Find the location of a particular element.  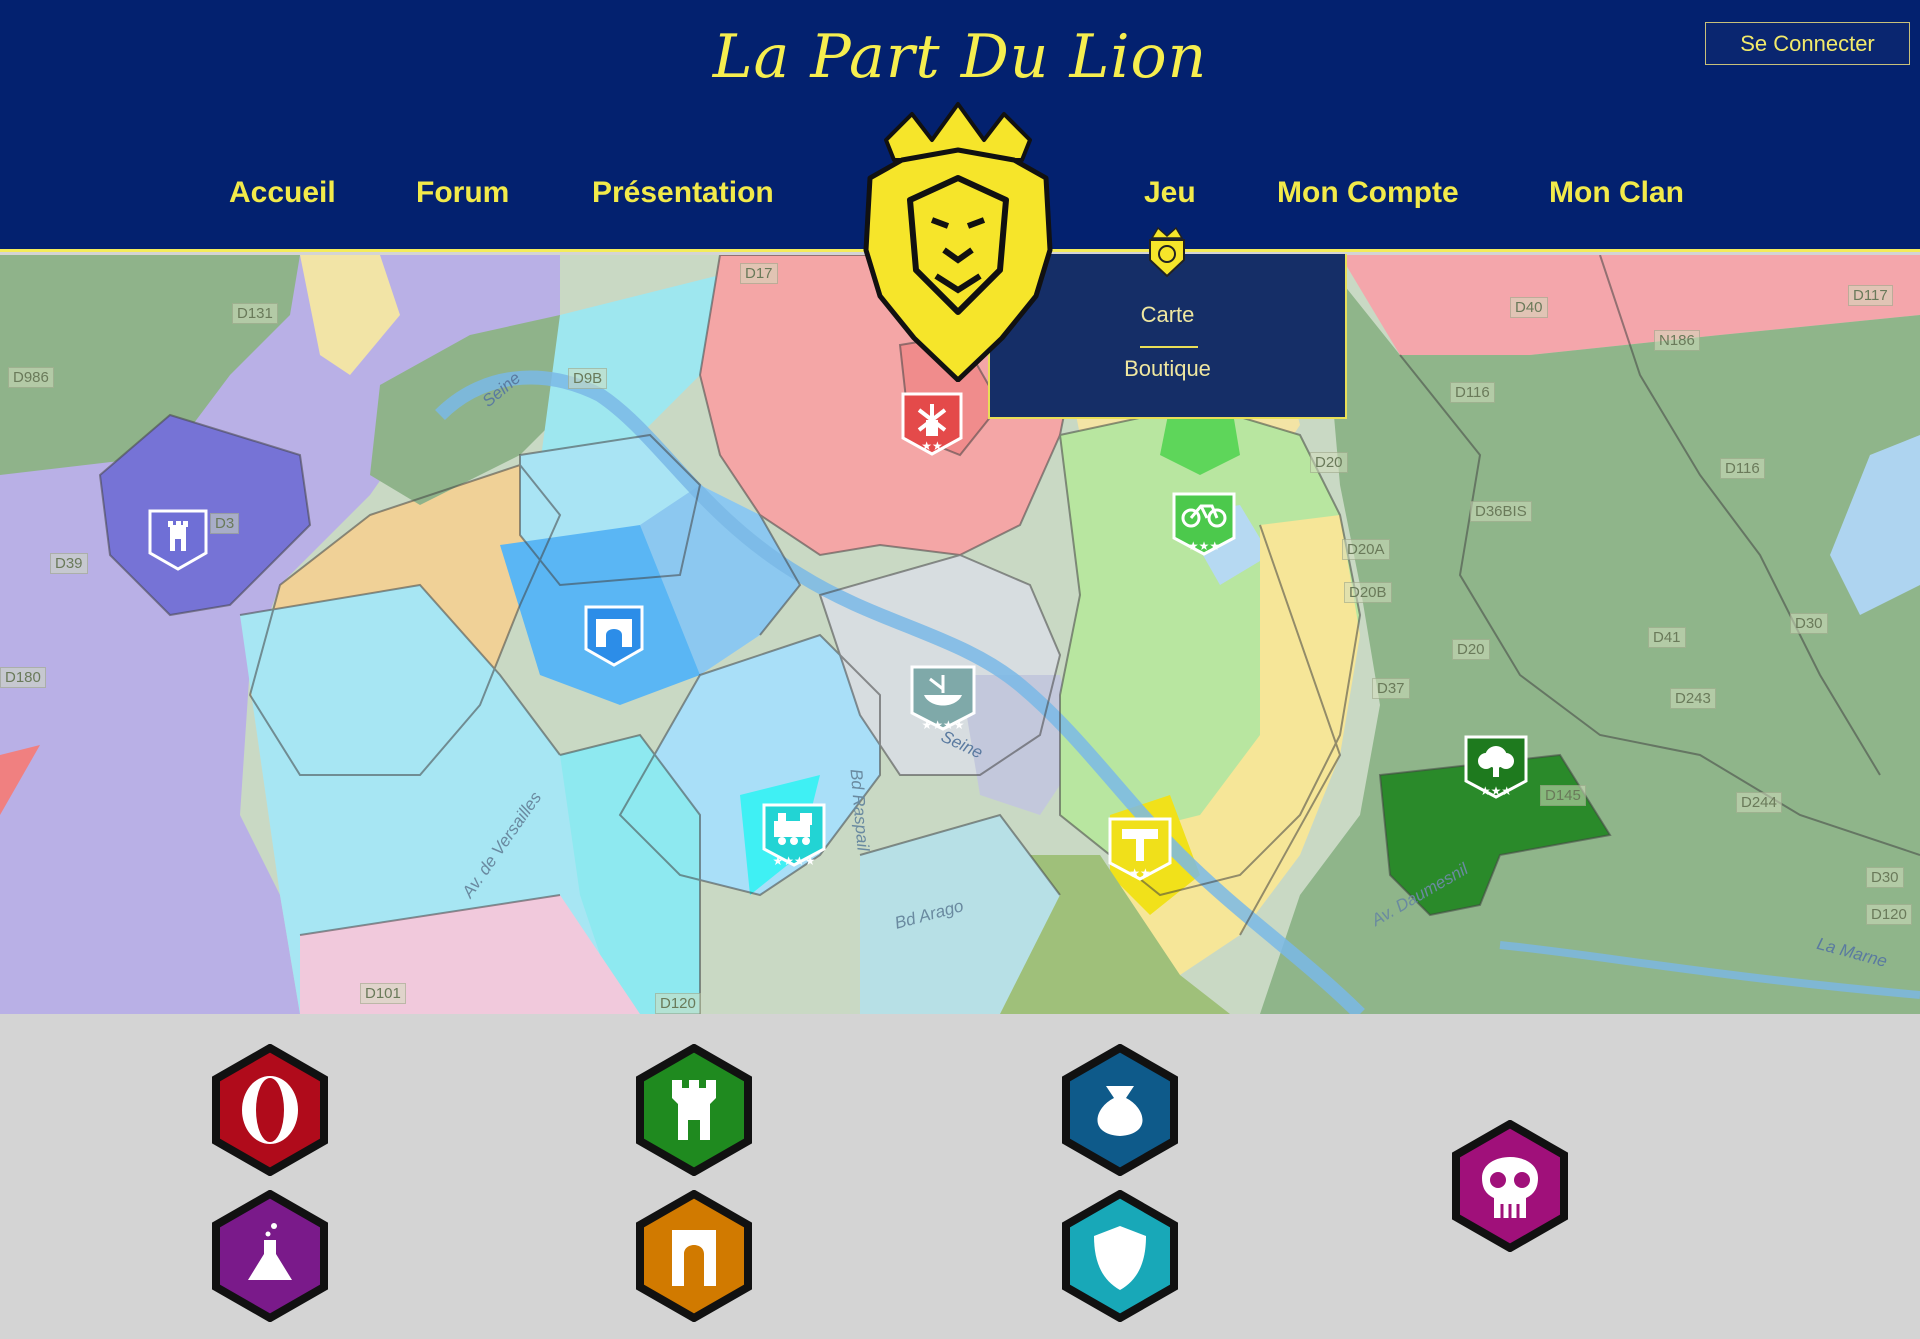

nav-item-forum: Forum is located at coordinates (462, 193).